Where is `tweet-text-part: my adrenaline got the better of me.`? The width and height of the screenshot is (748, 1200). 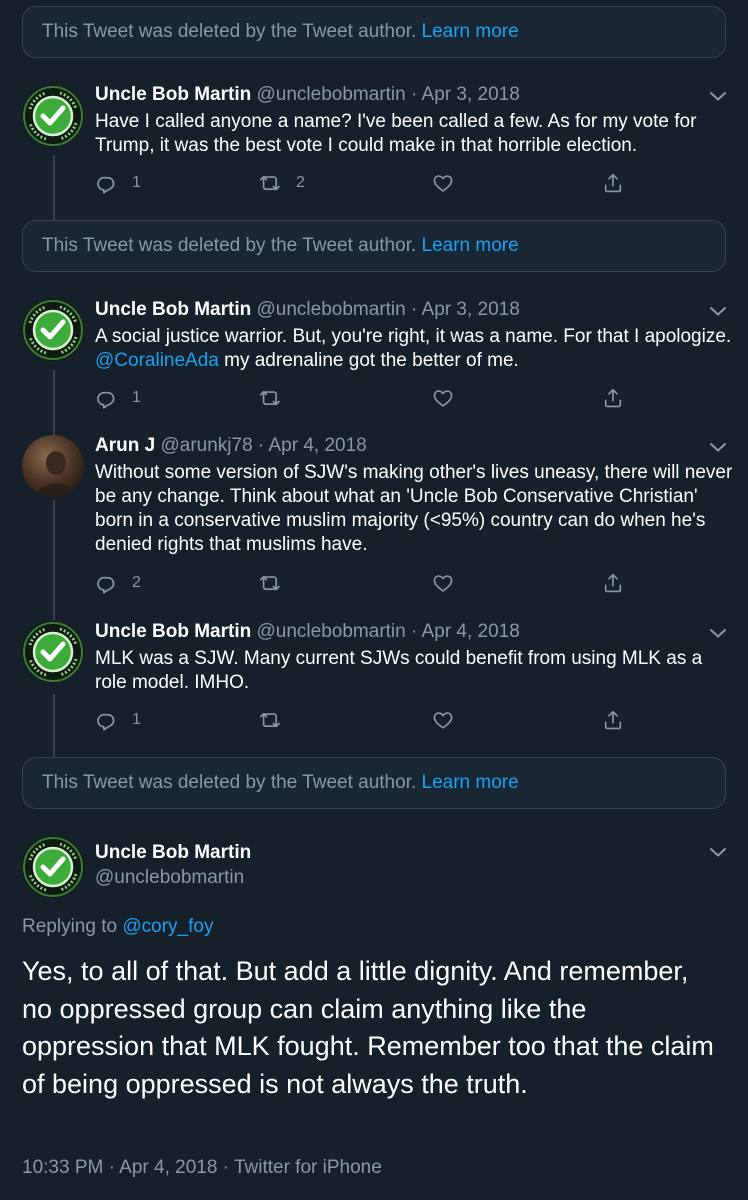
tweet-text-part: my adrenaline got the better of me. is located at coordinates (368, 360).